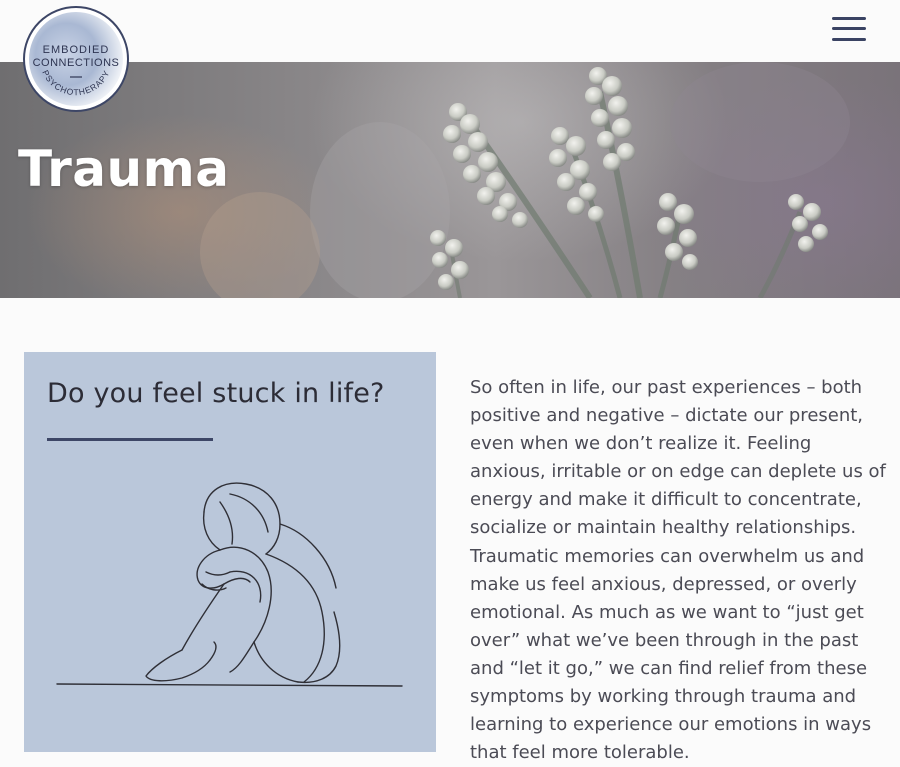 This screenshot has height=767, width=900. I want to click on person-sitting-line-drawing-icon, so click(229, 584).